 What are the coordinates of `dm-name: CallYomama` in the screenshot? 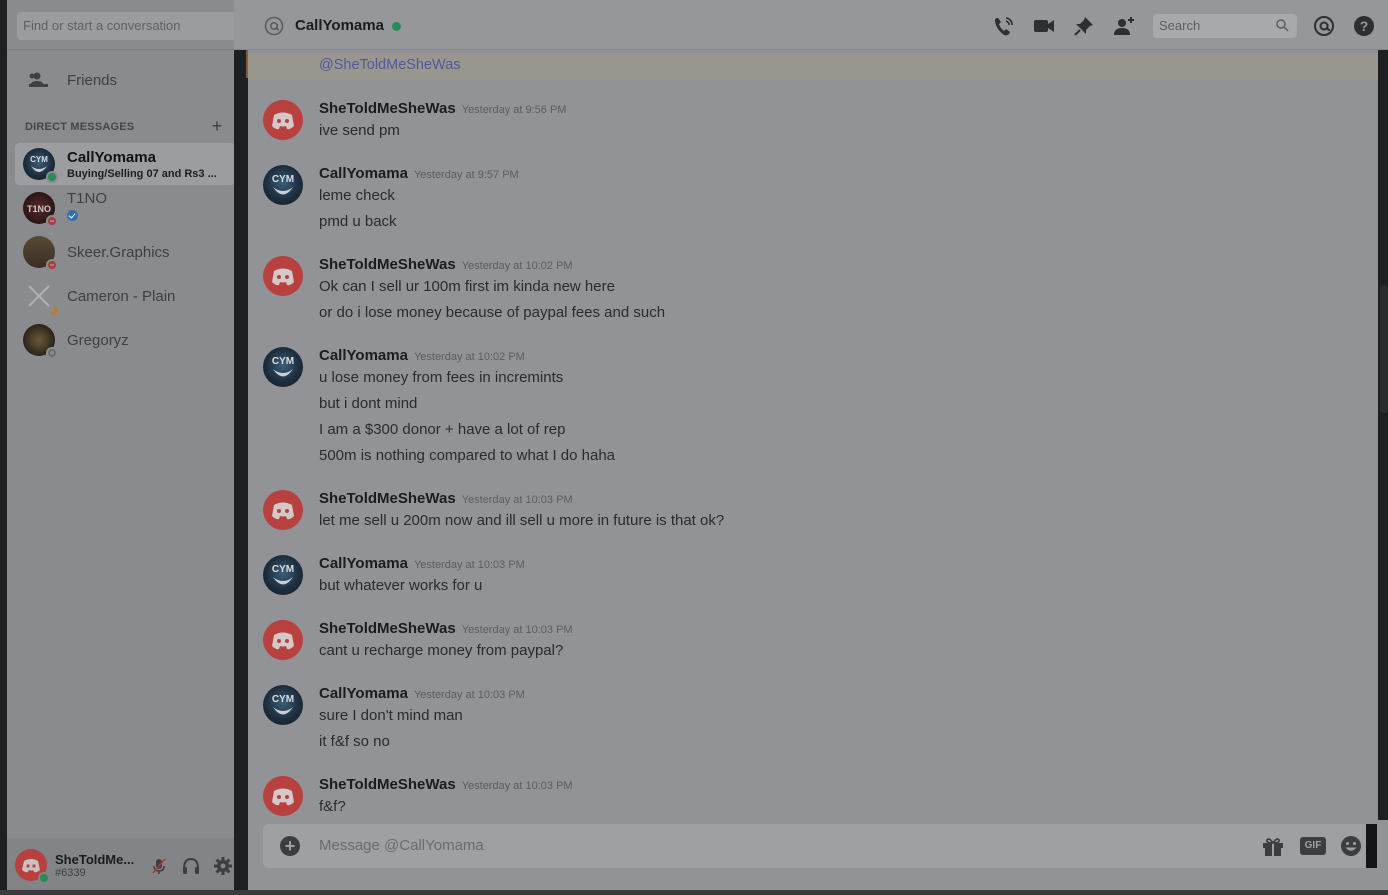 It's located at (111, 157).